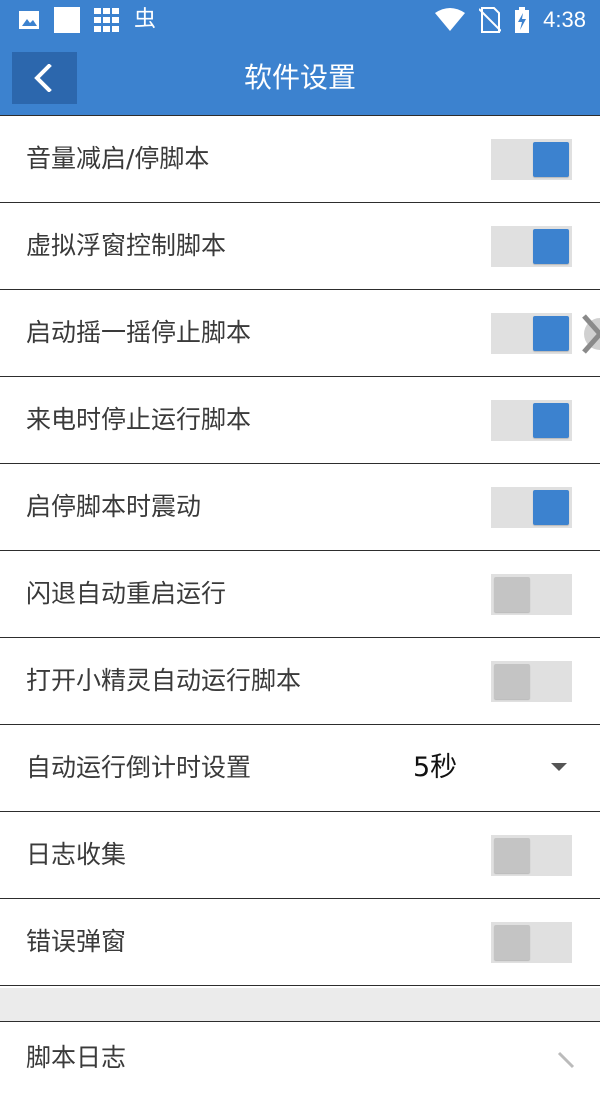 The height and width of the screenshot is (1108, 600). I want to click on setting-row-floating-window-control: 虚拟浮窗控制脚本, so click(300, 246).